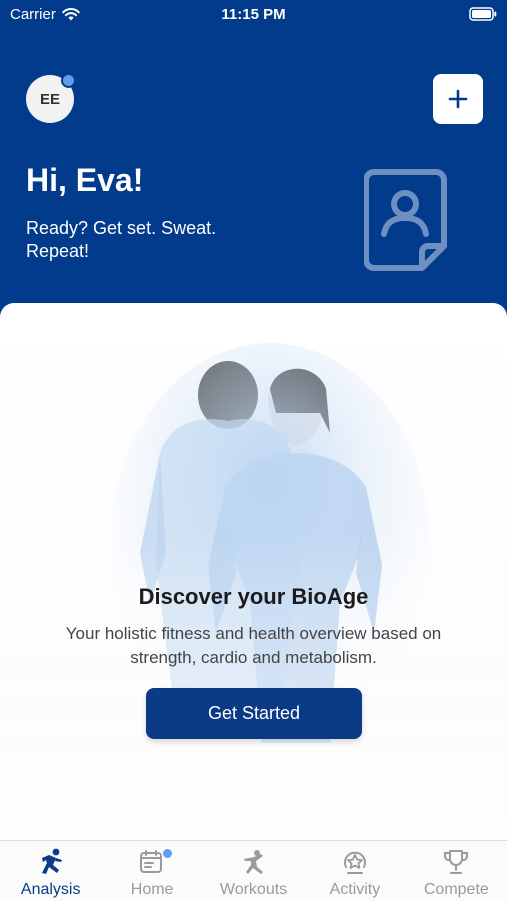  Describe the element at coordinates (68, 80) in the screenshot. I see `notification-dot` at that location.